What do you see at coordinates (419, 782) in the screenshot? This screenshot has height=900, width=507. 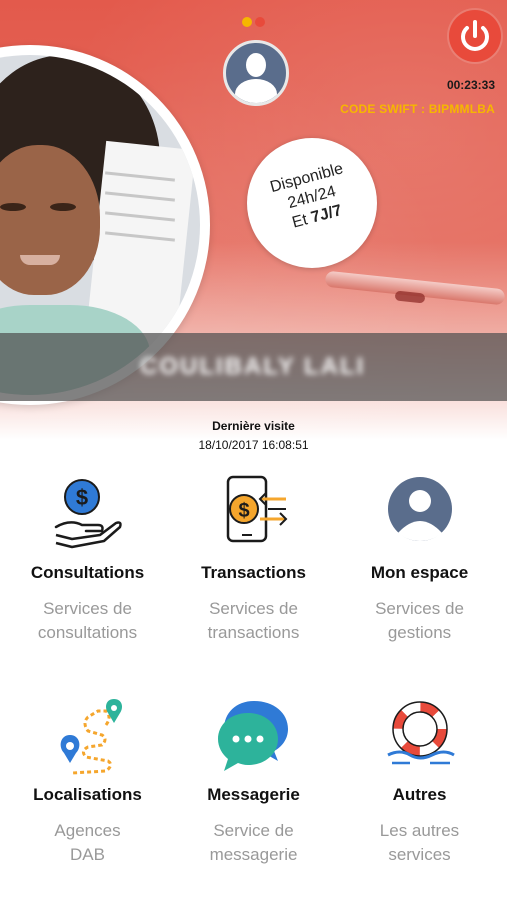 I see `menu-tile-autres: Autres Les autres services` at bounding box center [419, 782].